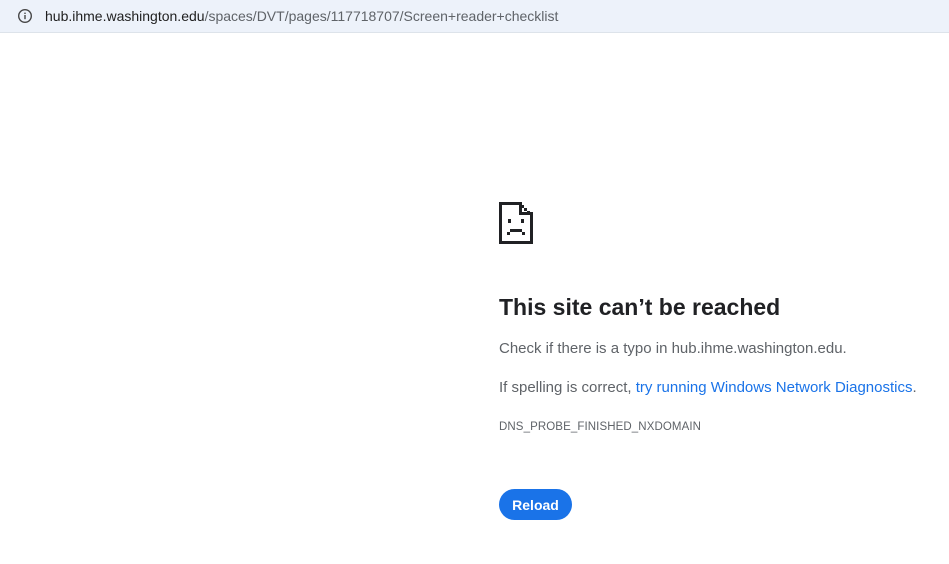 The height and width of the screenshot is (564, 949). I want to click on network-diagnostics-link: try running Windows Network Diagnostics, so click(774, 387).